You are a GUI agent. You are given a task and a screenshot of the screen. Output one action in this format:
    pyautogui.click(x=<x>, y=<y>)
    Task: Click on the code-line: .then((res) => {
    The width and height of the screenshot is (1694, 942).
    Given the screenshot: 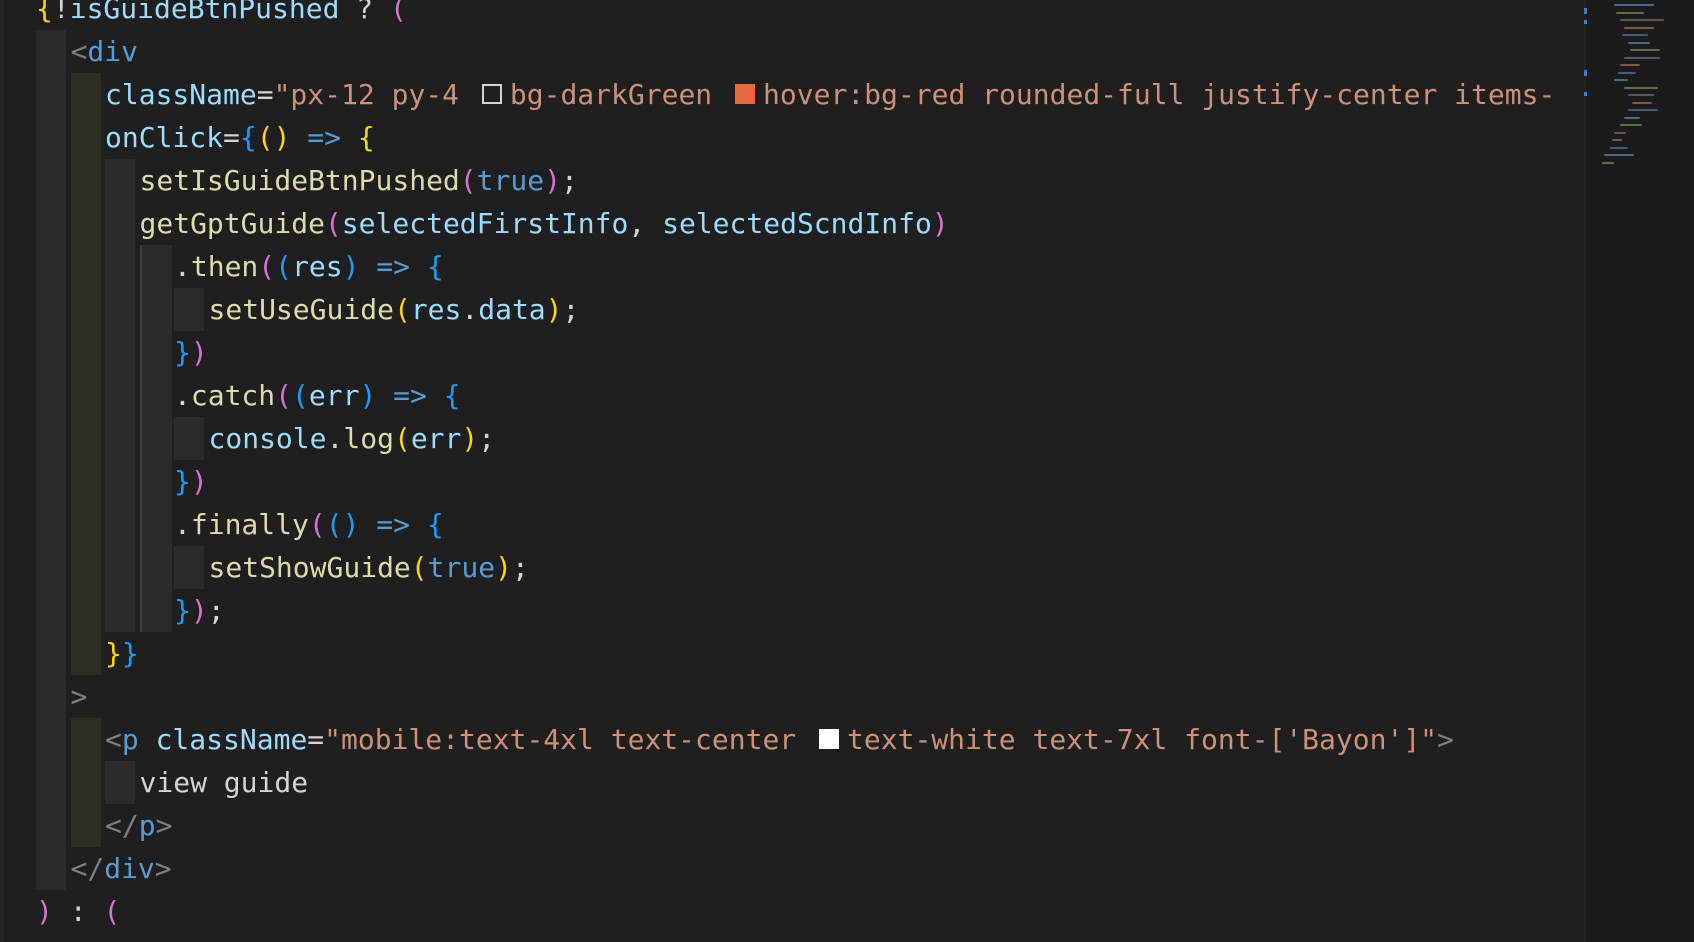 What is the action you would take?
    pyautogui.click(x=792, y=266)
    